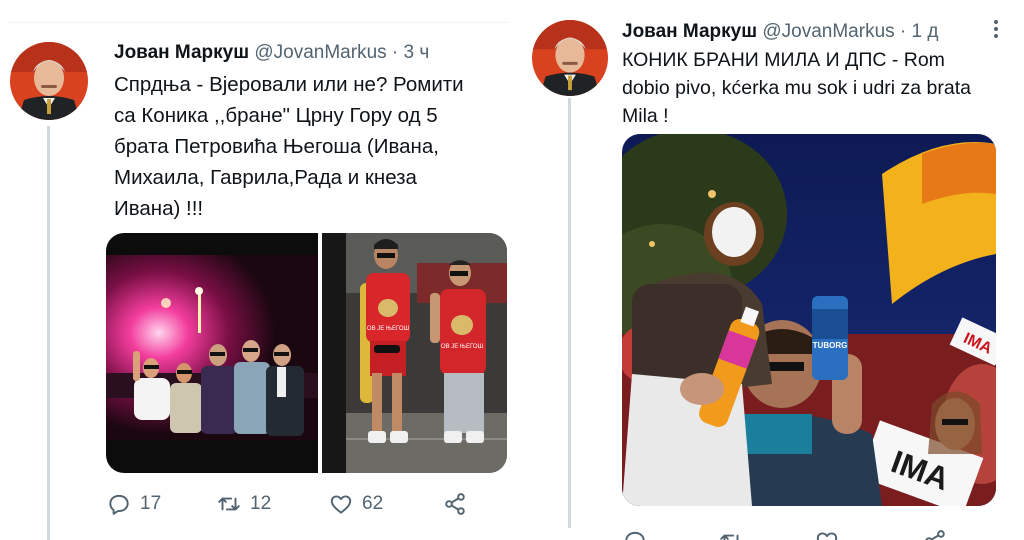 This screenshot has height=540, width=1024. I want to click on retweet-count: 12, so click(261, 503).